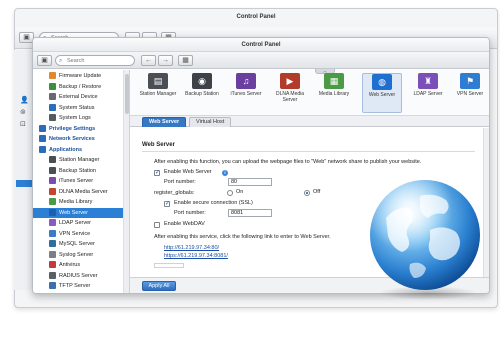  I want to click on search-input, so click(97, 61).